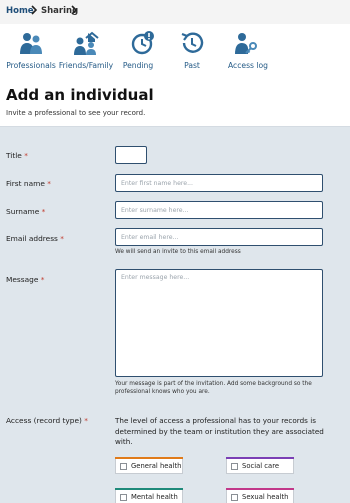  What do you see at coordinates (248, 65) in the screenshot?
I see `nav-label-access-log: Access log` at bounding box center [248, 65].